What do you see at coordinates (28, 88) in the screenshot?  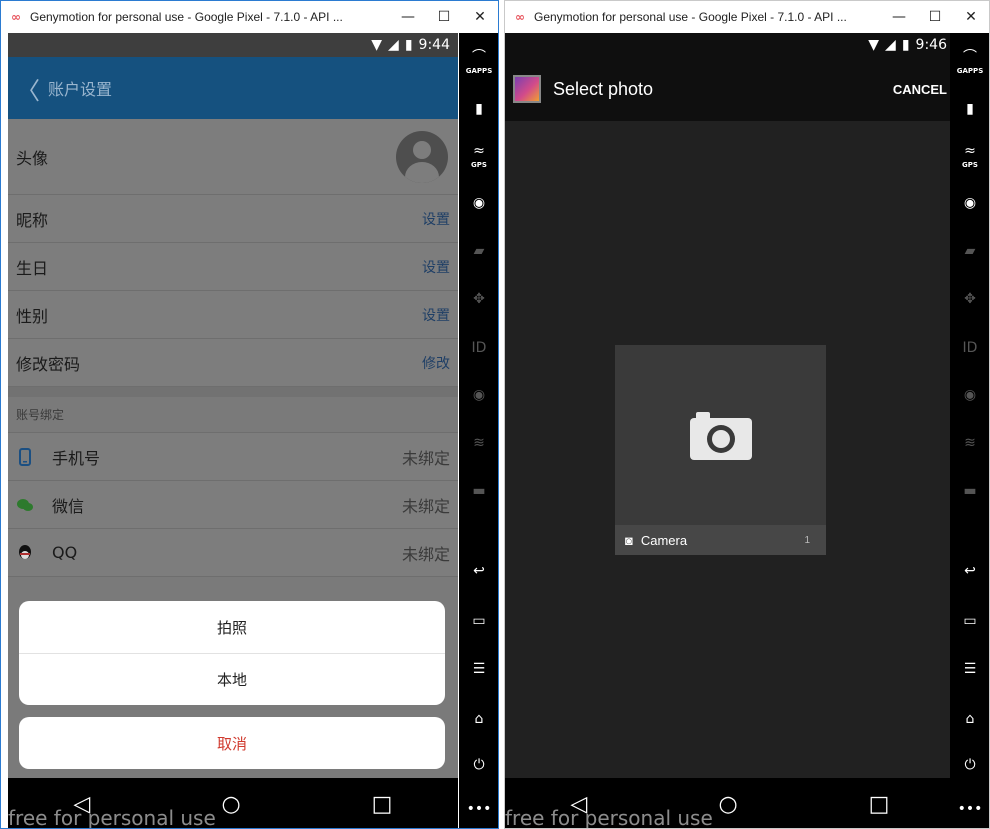 I see `back-arrow-icon: 〈` at bounding box center [28, 88].